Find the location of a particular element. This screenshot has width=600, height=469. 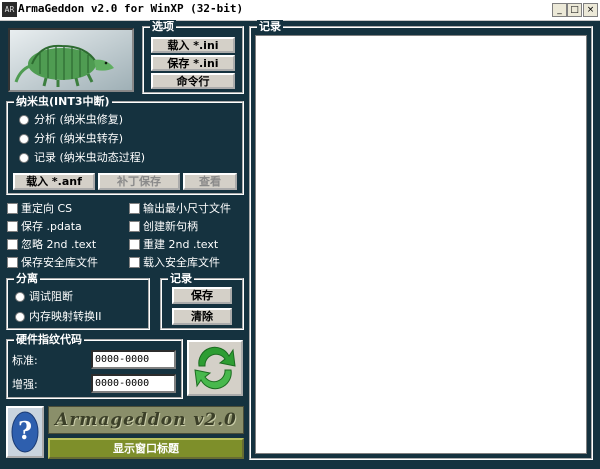

radio-memory-map-convert is located at coordinates (20, 317).